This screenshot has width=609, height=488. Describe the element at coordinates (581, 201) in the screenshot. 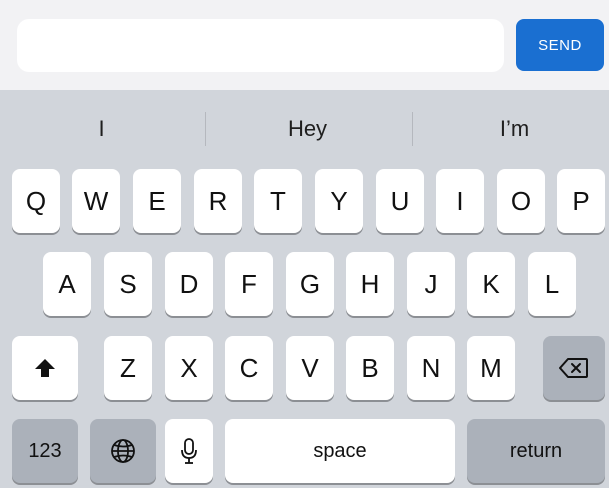

I see `key-p: P` at that location.